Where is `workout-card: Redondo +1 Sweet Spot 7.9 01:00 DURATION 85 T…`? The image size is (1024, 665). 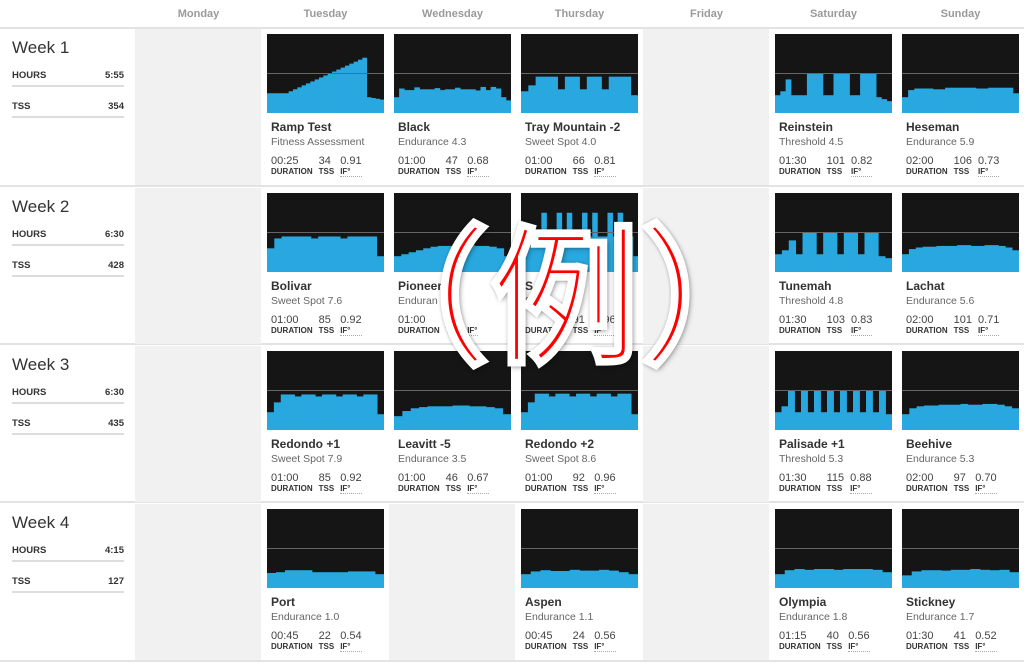
workout-card: Redondo +1 Sweet Spot 7.9 01:00 DURATION 85 T… is located at coordinates (325, 422).